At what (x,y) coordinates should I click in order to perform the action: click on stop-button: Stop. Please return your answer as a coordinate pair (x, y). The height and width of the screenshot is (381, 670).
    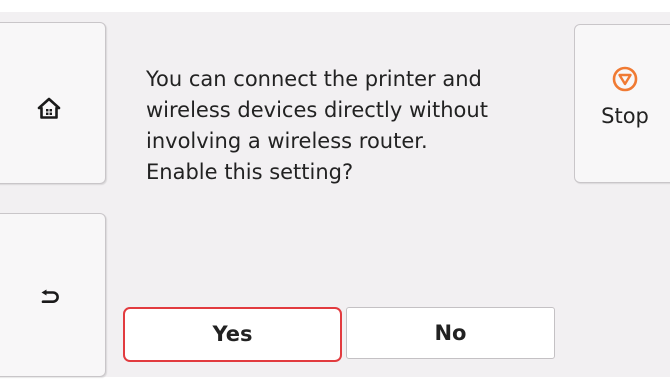
    Looking at the image, I should click on (622, 103).